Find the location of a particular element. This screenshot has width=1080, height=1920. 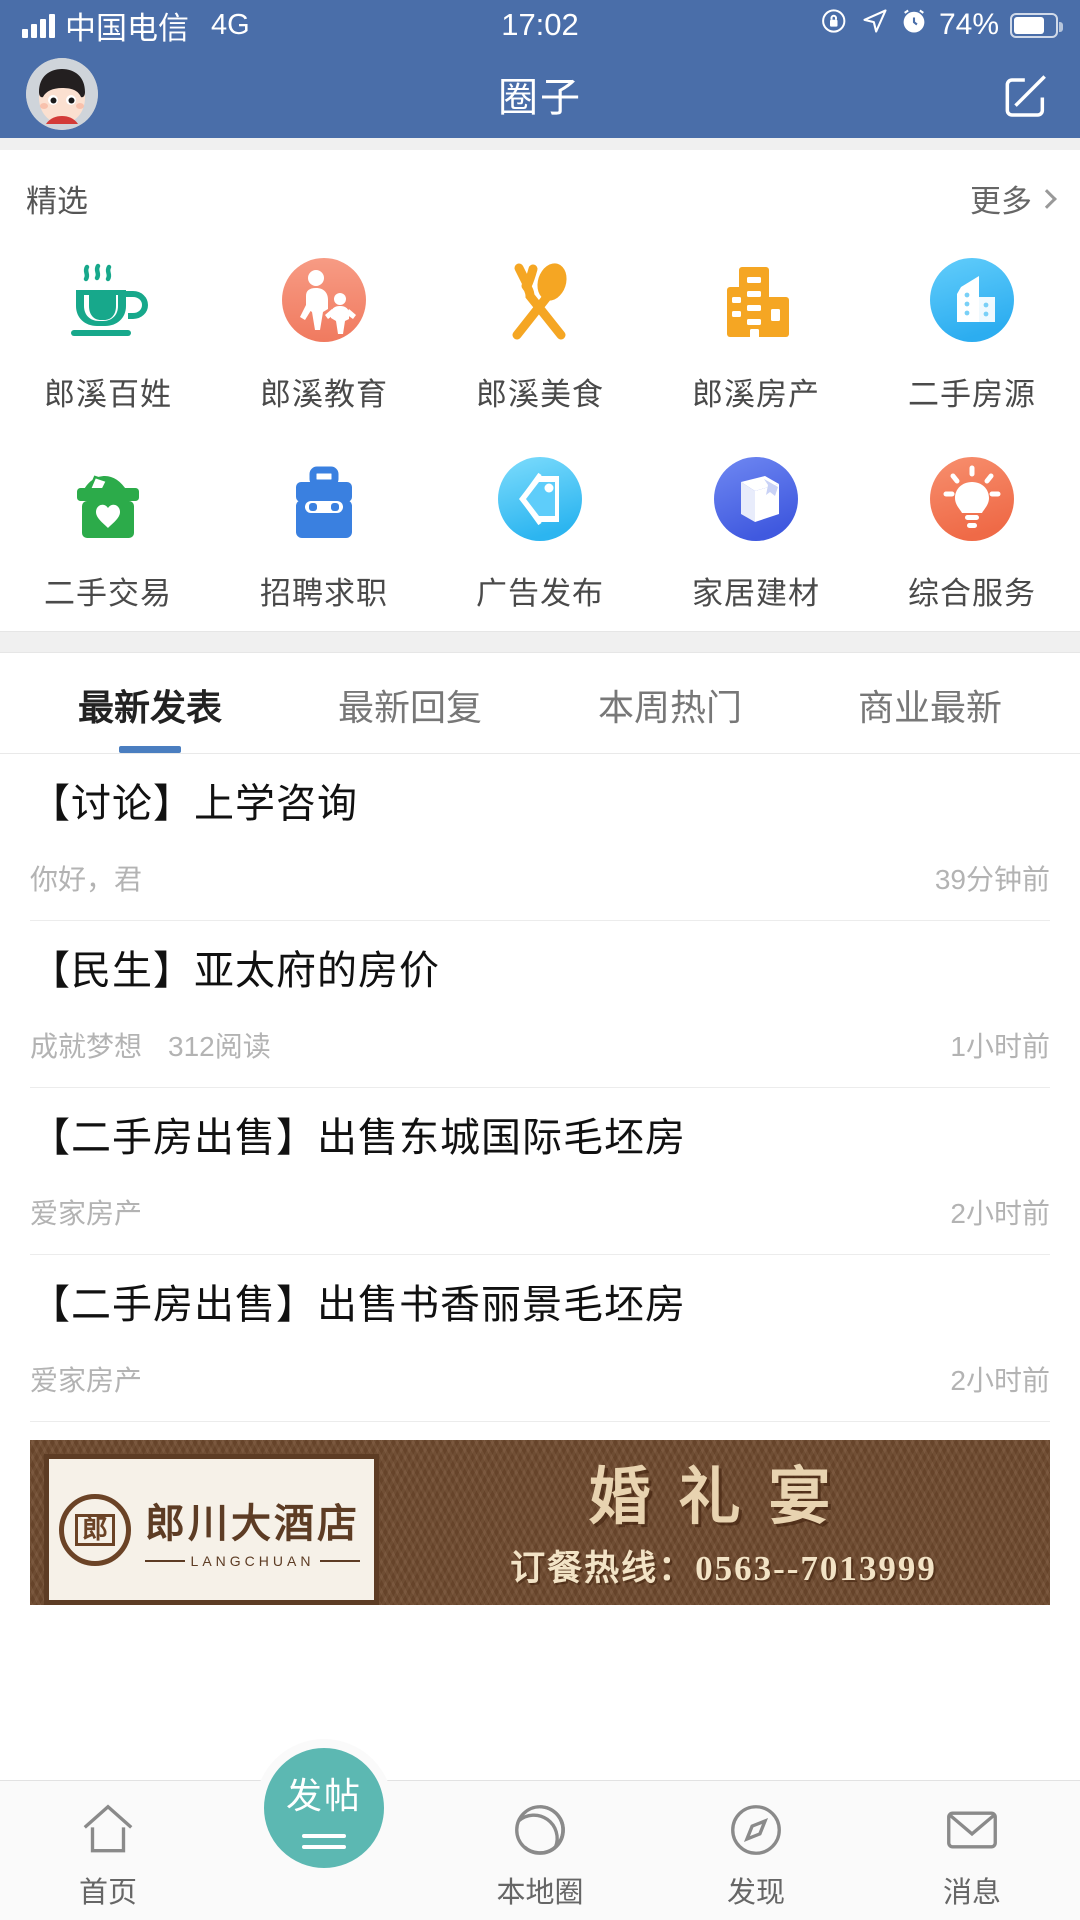

lightbulb-icon is located at coordinates (972, 499).